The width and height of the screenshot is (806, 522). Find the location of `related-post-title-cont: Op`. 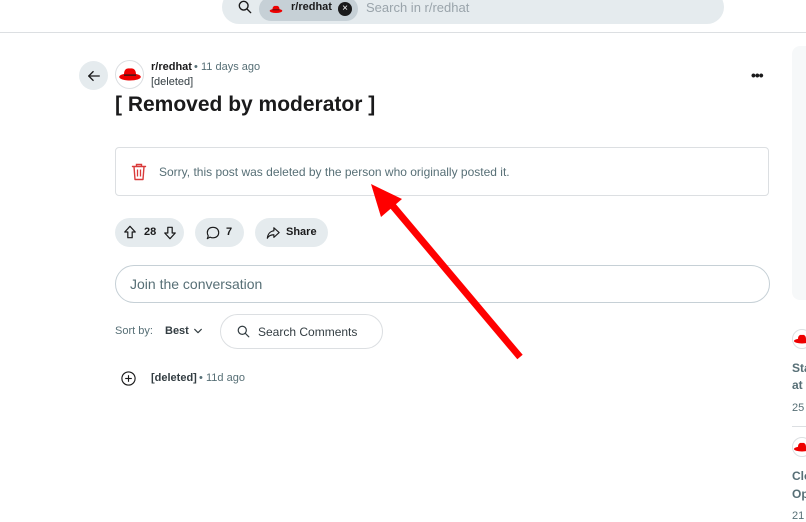

related-post-title-cont: Op is located at coordinates (799, 494).